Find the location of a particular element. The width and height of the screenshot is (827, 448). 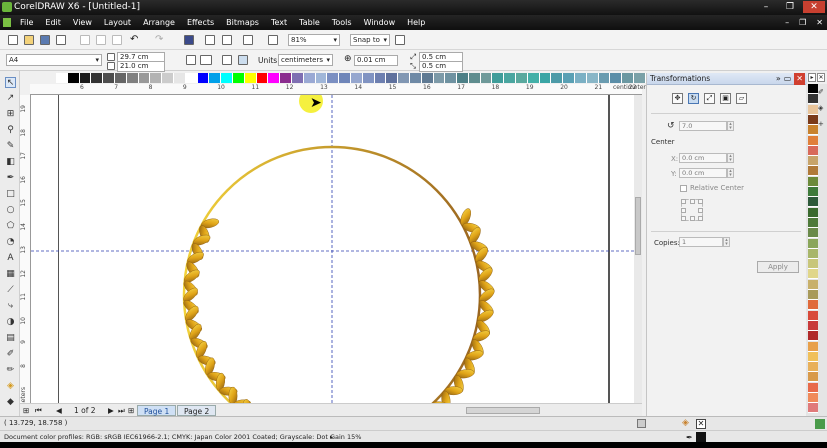

connector-tool-icon: ⤷ is located at coordinates (10, 306).